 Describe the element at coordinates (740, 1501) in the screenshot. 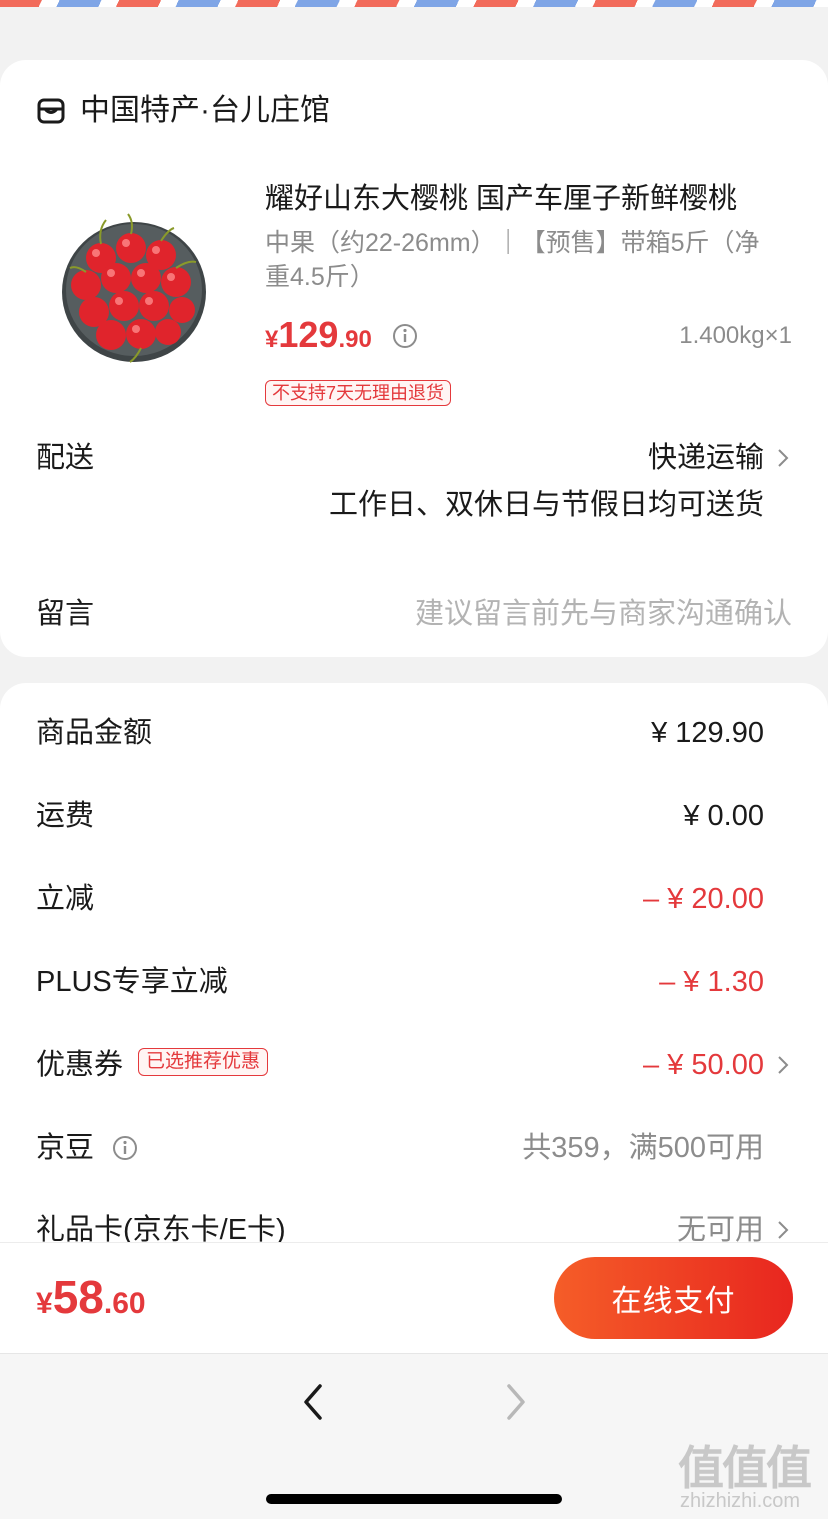

I see `watermark-url: zhizhizhi.com` at that location.